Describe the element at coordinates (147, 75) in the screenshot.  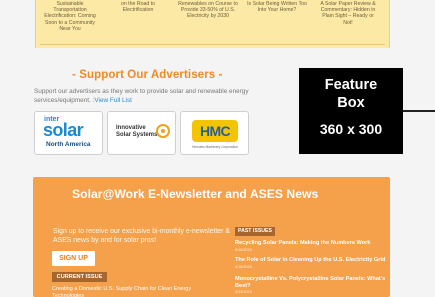
I see `support-advertisers-title: - Support Our Advertisers -` at that location.